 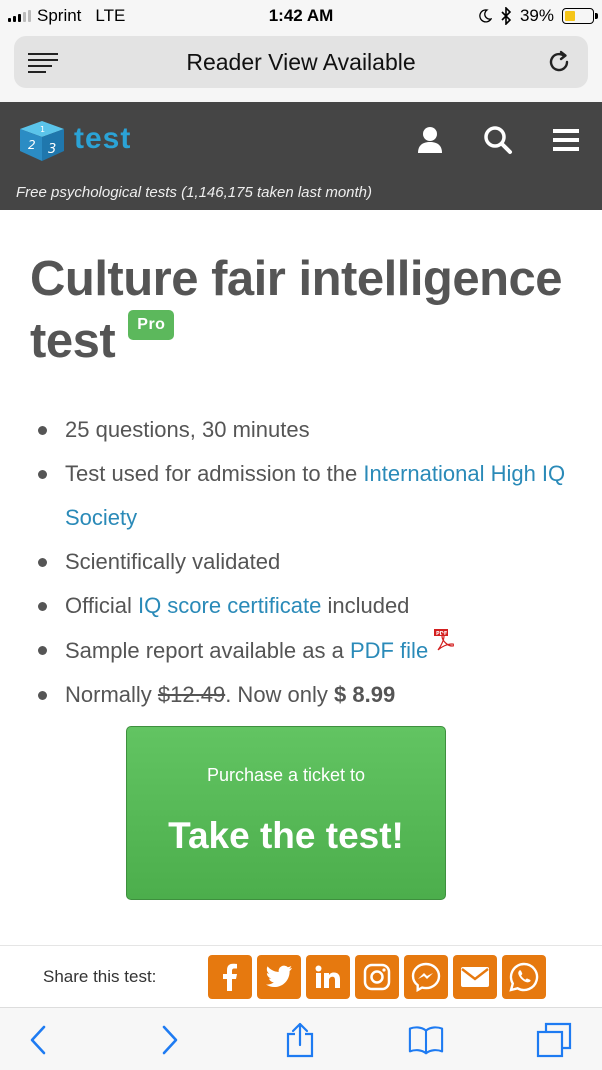 I want to click on svg-text: 3, so click(x=52, y=149).